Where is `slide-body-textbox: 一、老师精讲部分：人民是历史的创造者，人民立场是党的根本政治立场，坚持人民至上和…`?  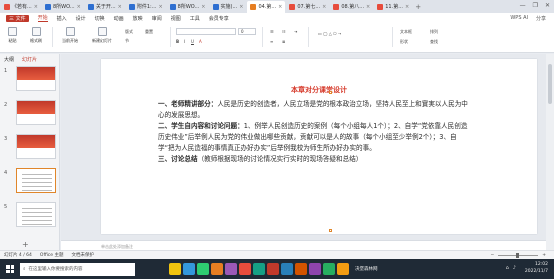 slide-body-textbox: 一、老师精讲部分：人民是历史的创造者，人民立场是党的根本政治立场，坚持人民至上和… is located at coordinates (315, 132).